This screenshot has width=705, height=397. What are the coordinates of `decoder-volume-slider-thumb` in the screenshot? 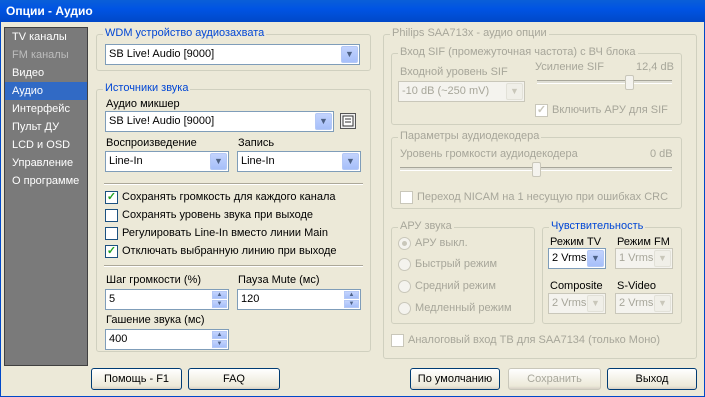 It's located at (536, 169).